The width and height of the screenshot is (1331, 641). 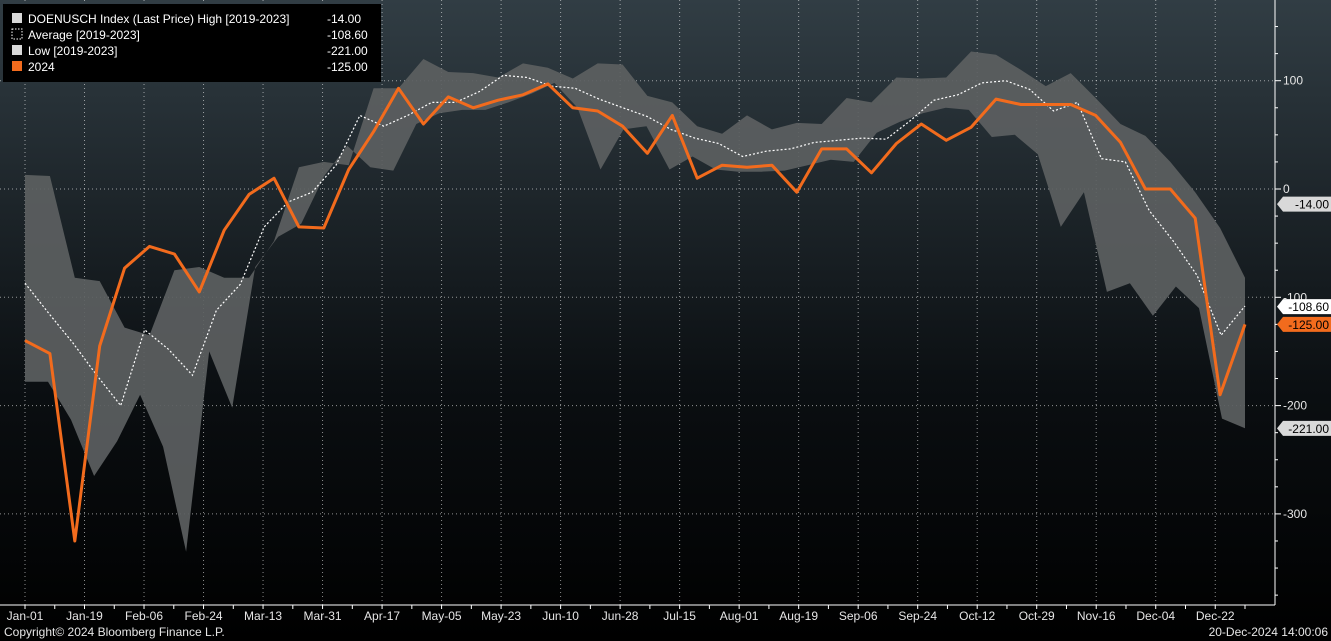 I want to click on x-tick-label: Dec-04, so click(x=1155, y=616).